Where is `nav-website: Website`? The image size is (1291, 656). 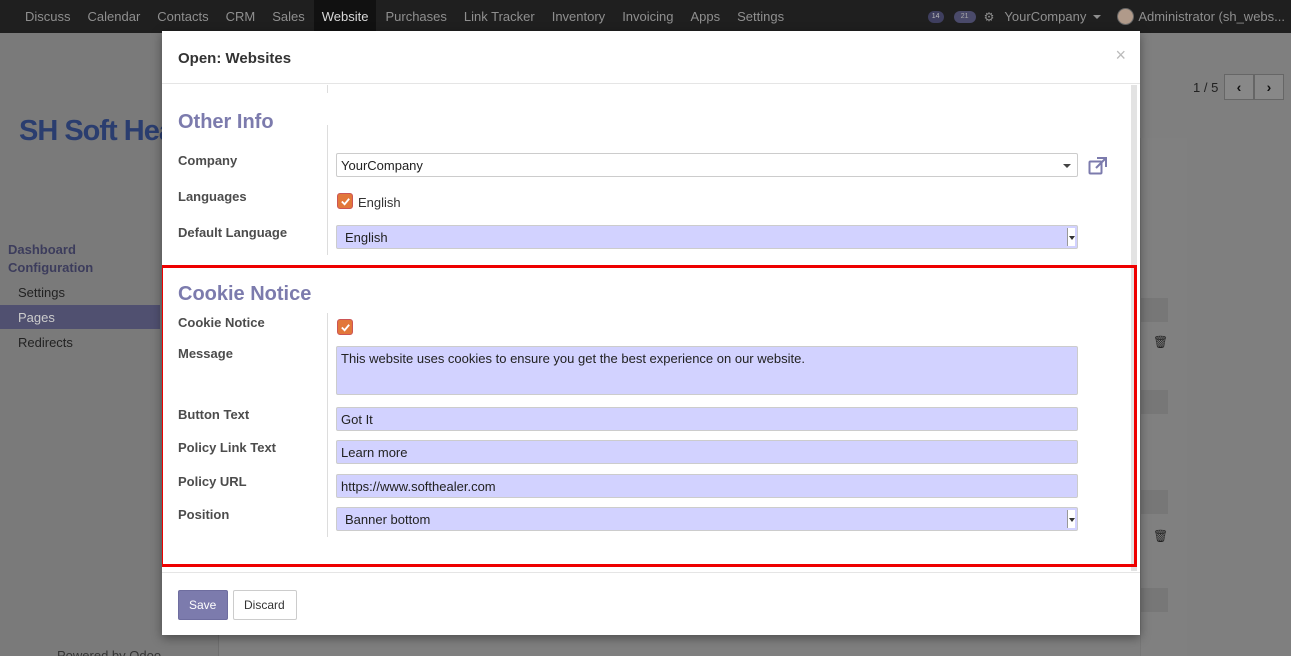 nav-website: Website is located at coordinates (345, 16).